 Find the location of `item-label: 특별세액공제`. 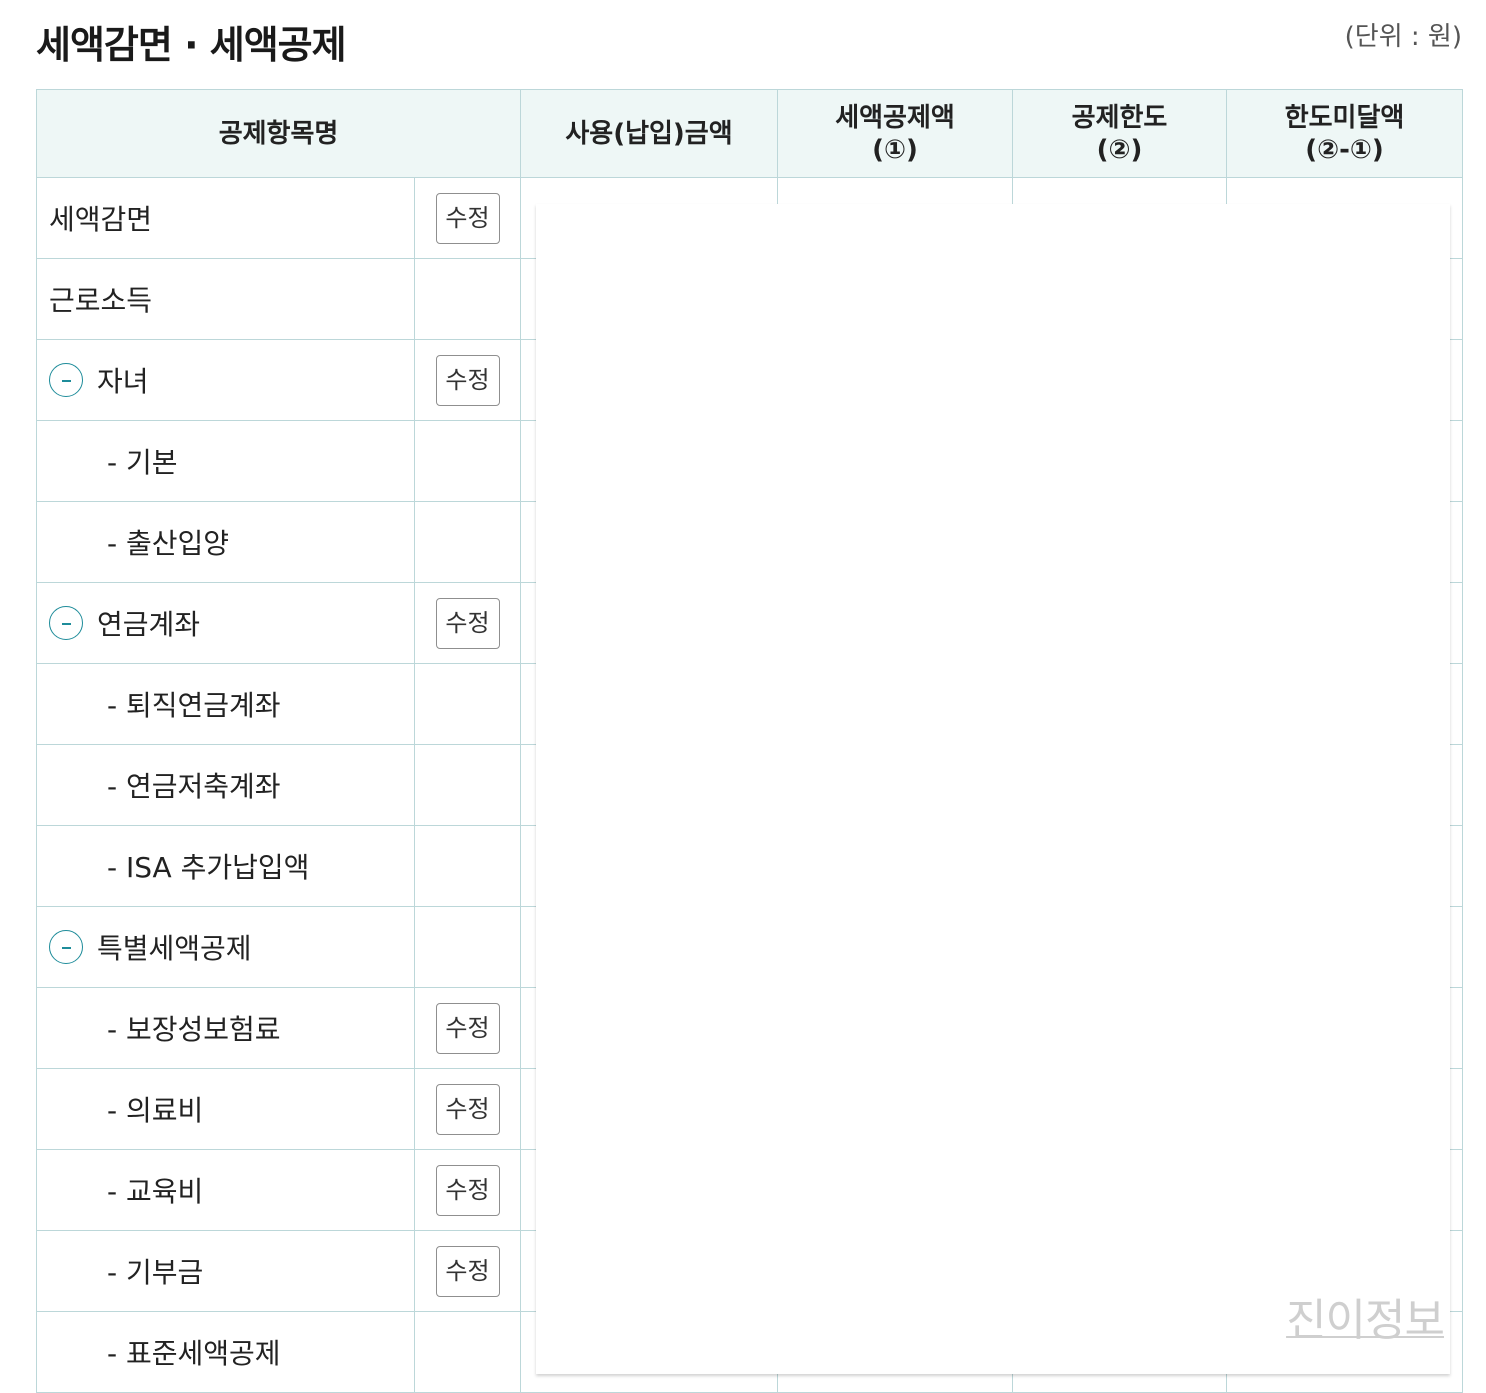

item-label: 특별세액공제 is located at coordinates (174, 948).